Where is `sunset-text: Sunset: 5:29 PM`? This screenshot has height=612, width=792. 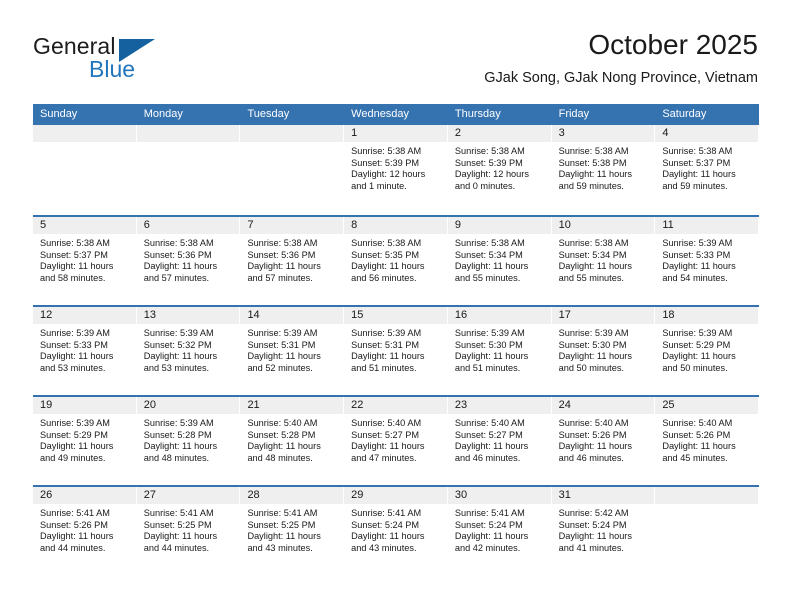 sunset-text: Sunset: 5:29 PM is located at coordinates (696, 344).